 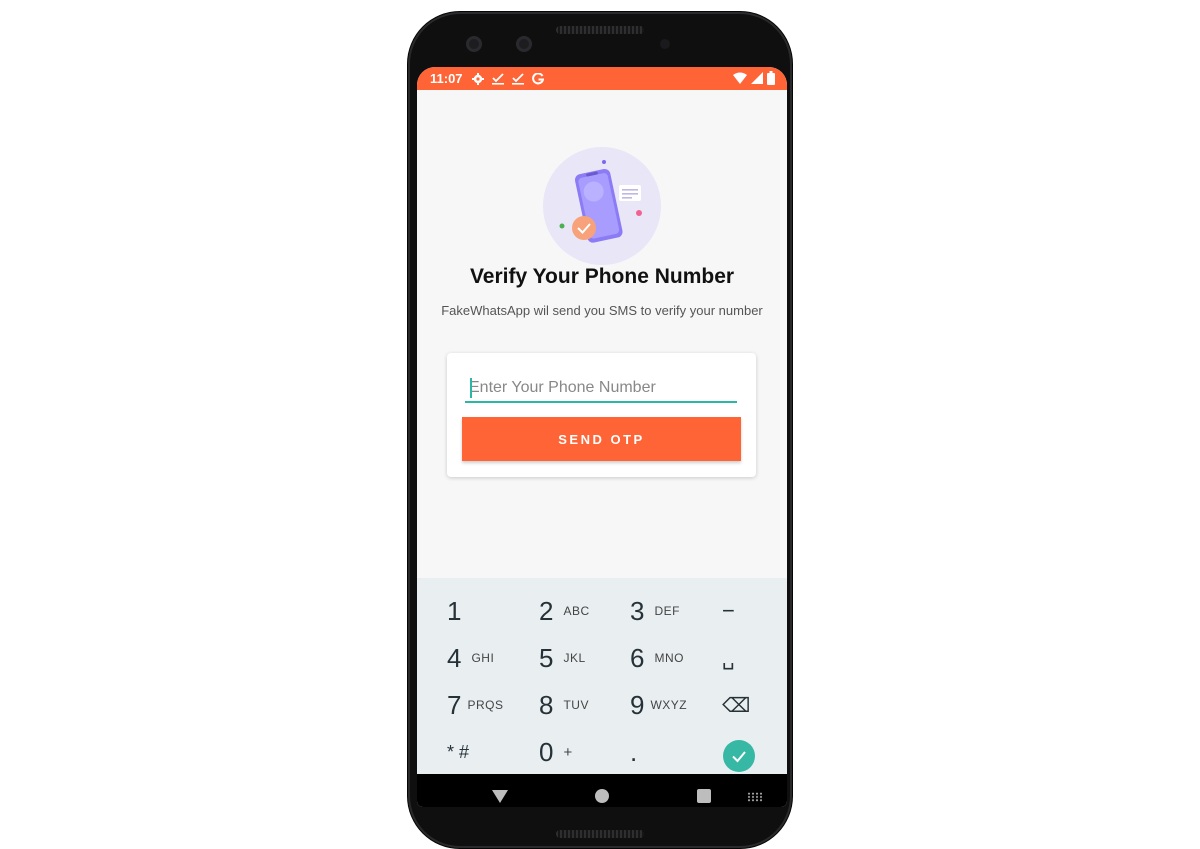 I want to click on key-1: 1, so click(x=454, y=611).